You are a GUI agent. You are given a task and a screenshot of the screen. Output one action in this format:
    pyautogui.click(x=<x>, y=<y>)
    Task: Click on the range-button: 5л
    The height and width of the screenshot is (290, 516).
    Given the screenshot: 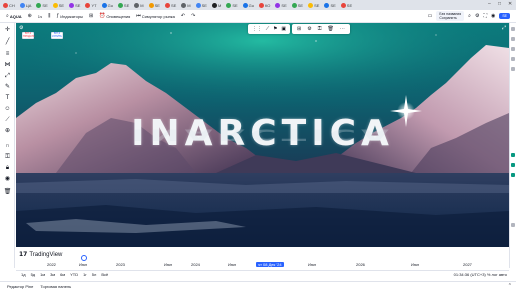 What is the action you would take?
    pyautogui.click(x=94, y=274)
    